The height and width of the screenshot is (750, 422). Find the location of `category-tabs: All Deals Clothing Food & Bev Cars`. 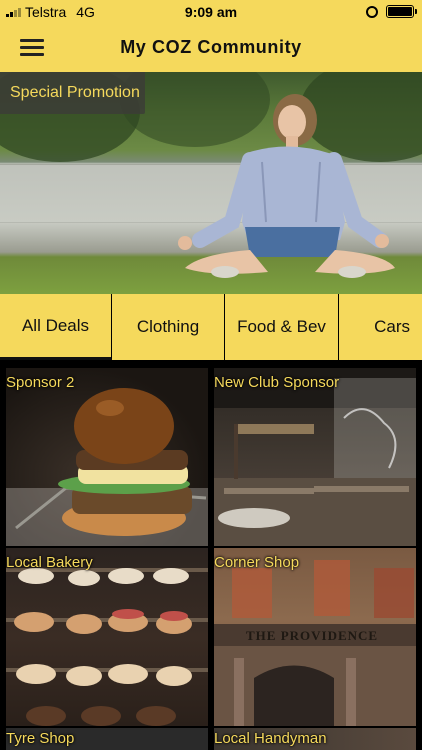

category-tabs: All Deals Clothing Food & Bev Cars is located at coordinates (211, 328).